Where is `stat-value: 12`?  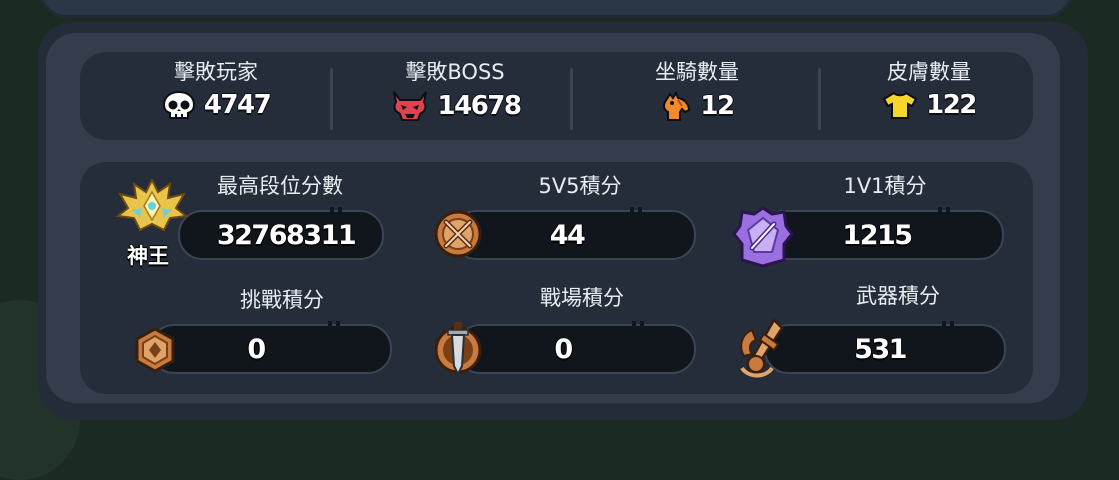
stat-value: 12 is located at coordinates (717, 106).